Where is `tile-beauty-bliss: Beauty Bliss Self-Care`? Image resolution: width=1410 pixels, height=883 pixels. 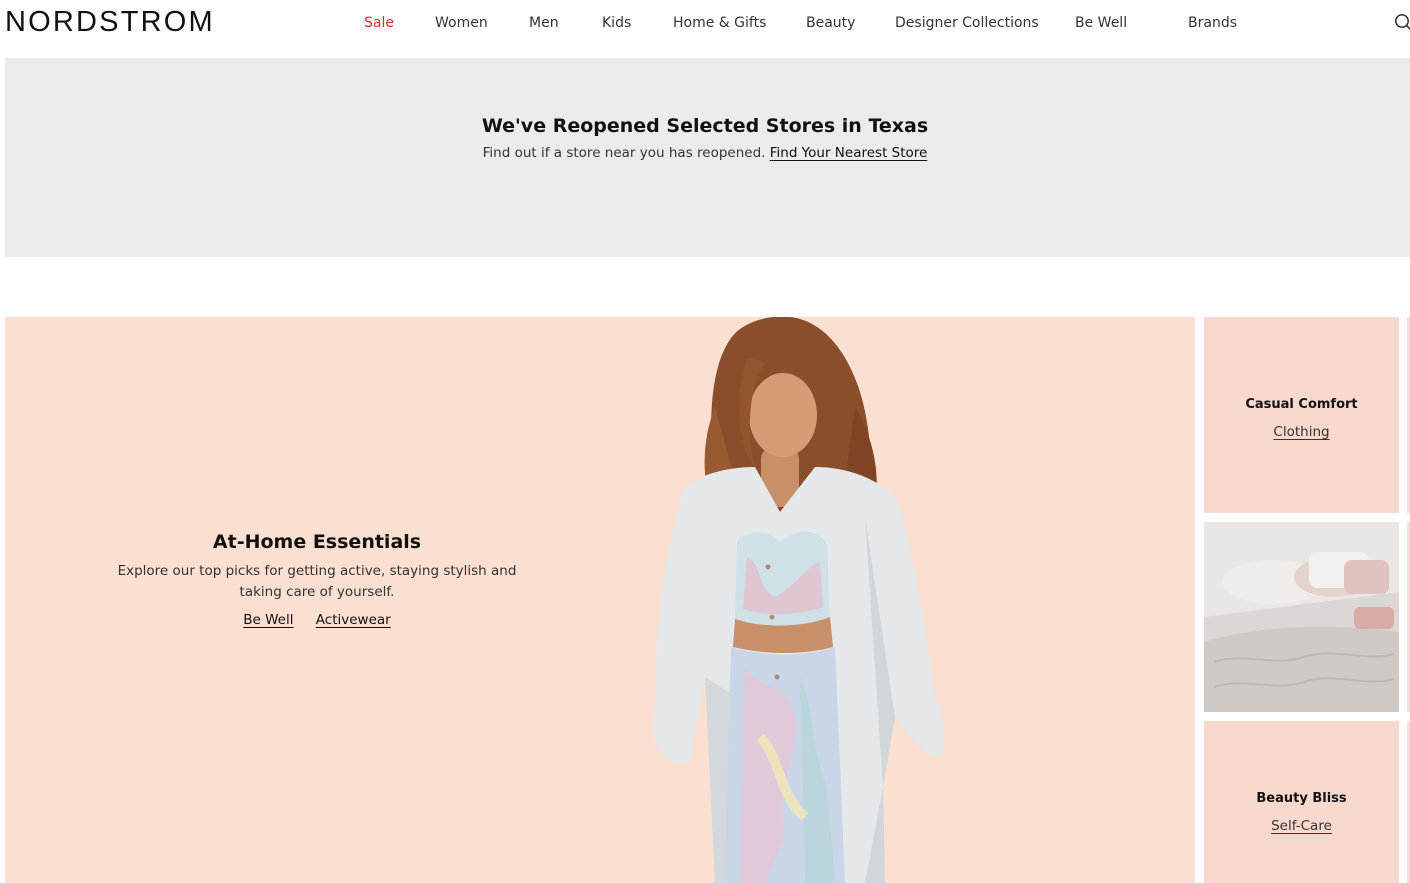
tile-beauty-bliss: Beauty Bliss Self-Care is located at coordinates (1301, 802).